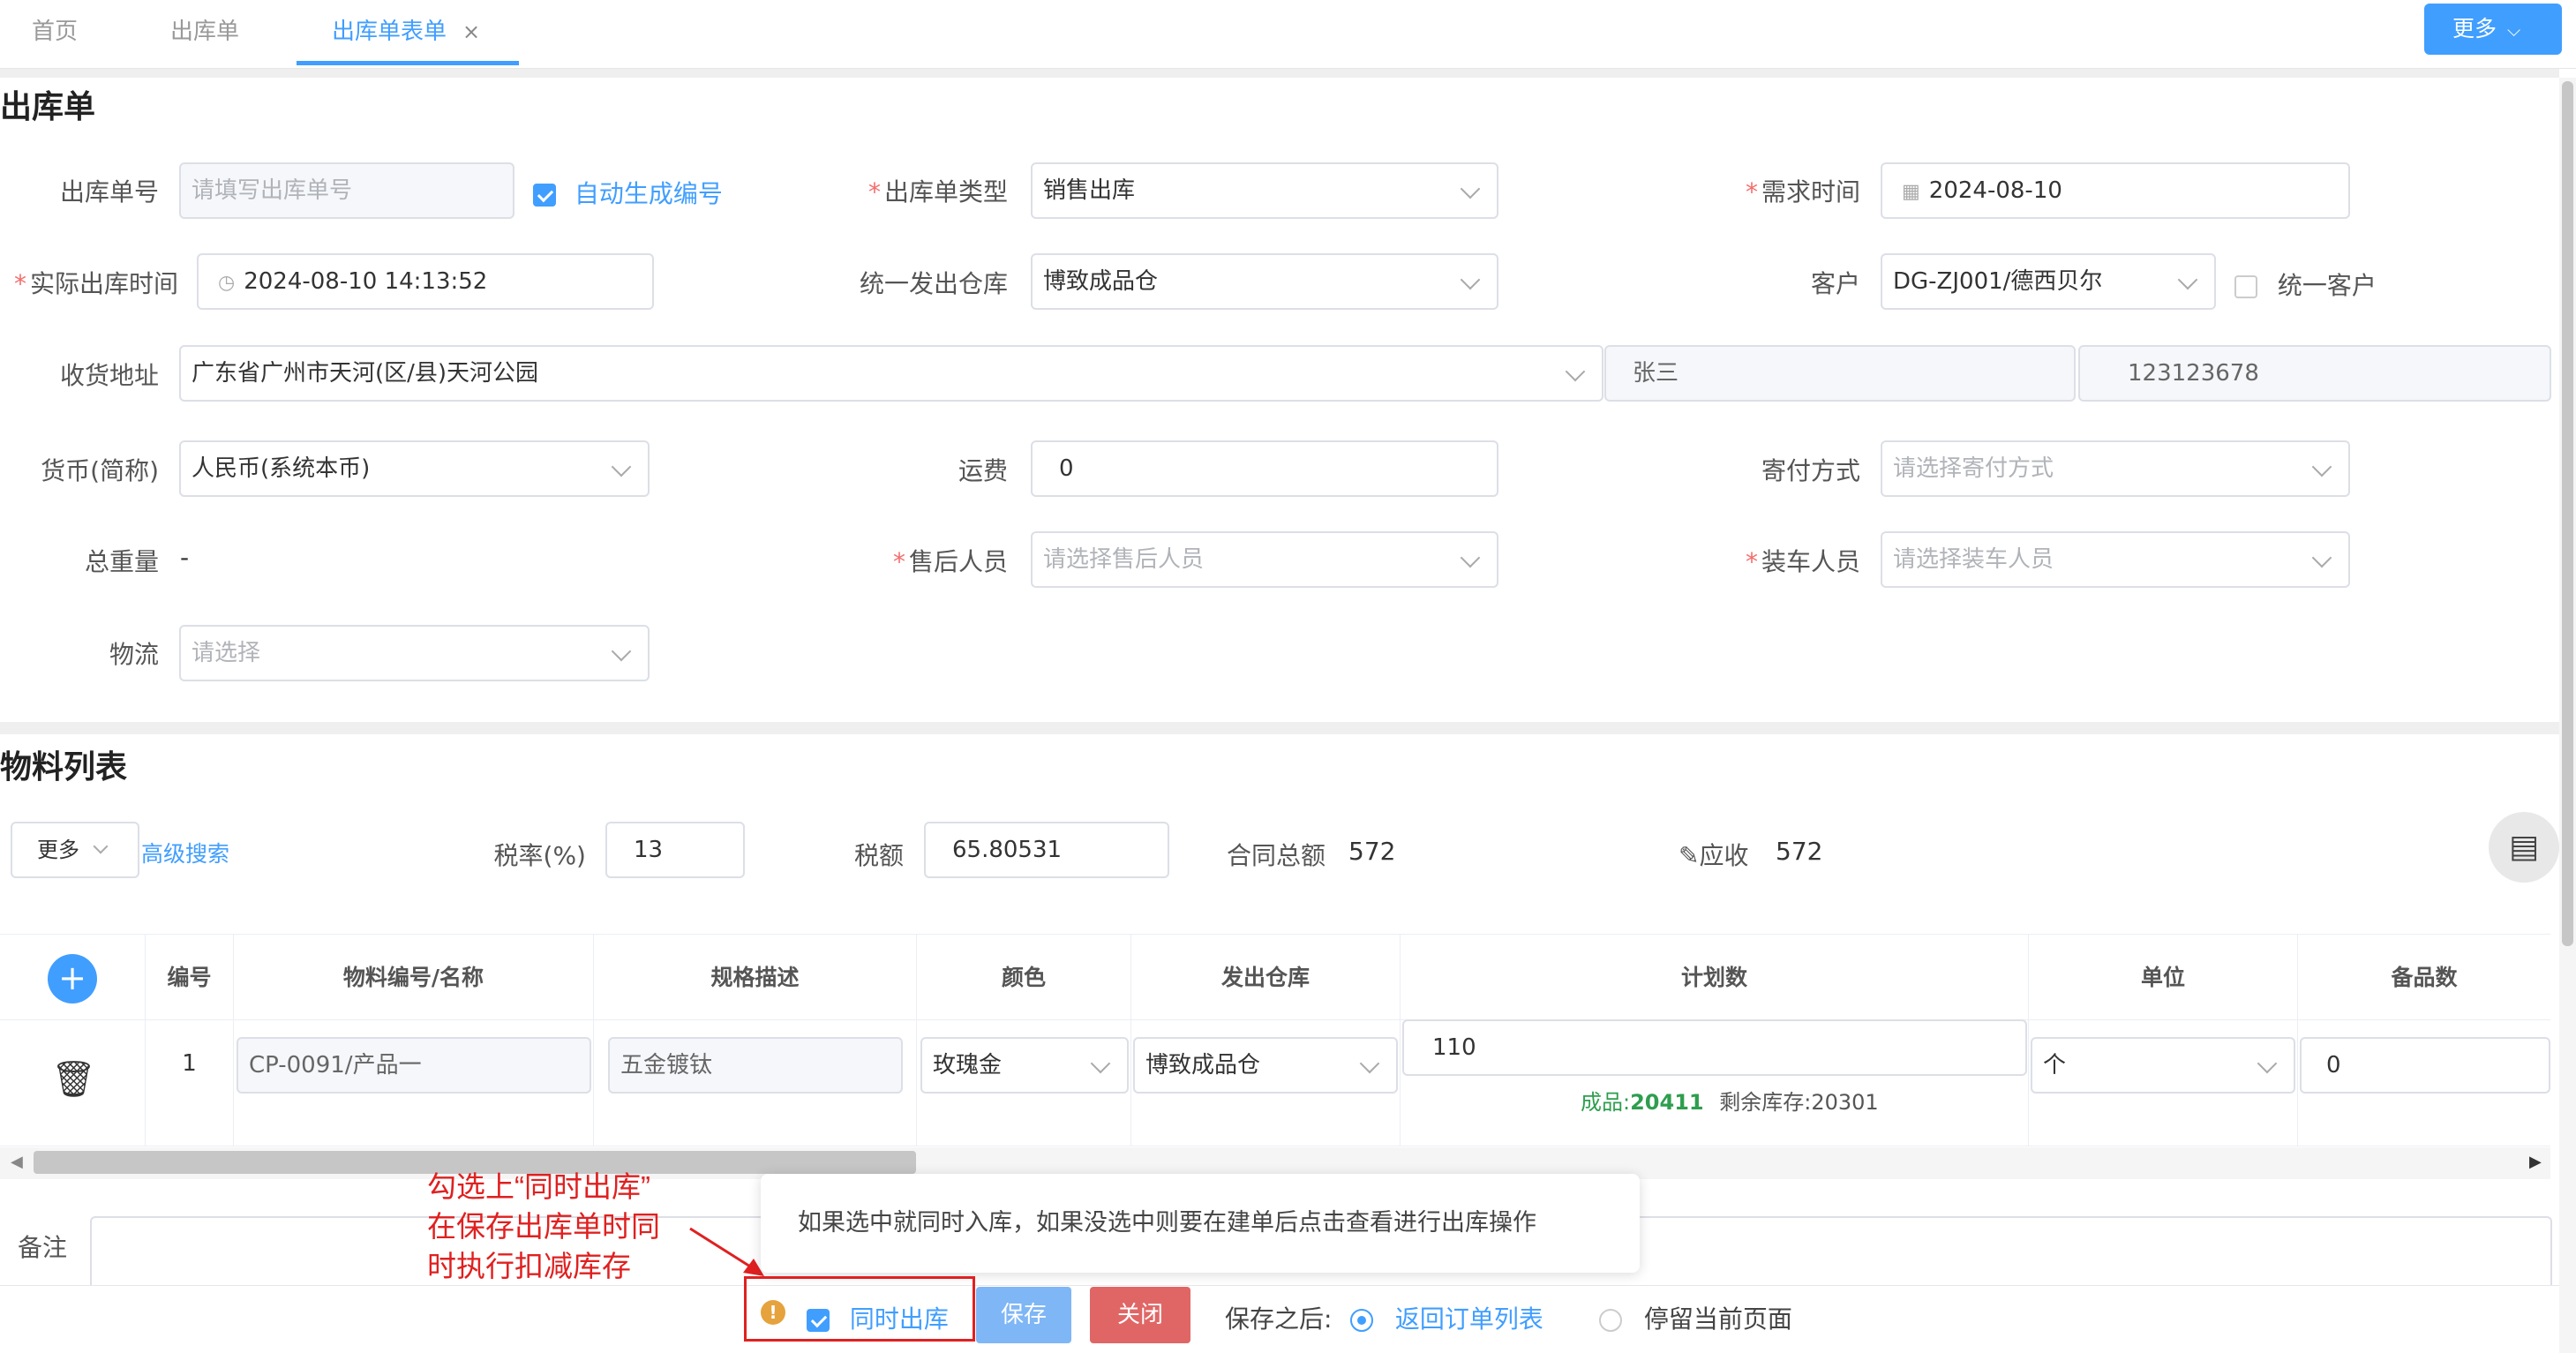  I want to click on scroll-left-icon: ◀, so click(17, 1162).